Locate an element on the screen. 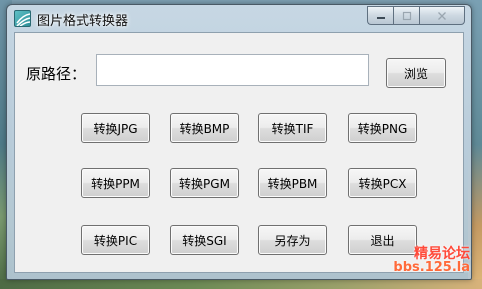 This screenshot has height=289, width=482. convert-bmp-button: 转换BMP is located at coordinates (204, 128).